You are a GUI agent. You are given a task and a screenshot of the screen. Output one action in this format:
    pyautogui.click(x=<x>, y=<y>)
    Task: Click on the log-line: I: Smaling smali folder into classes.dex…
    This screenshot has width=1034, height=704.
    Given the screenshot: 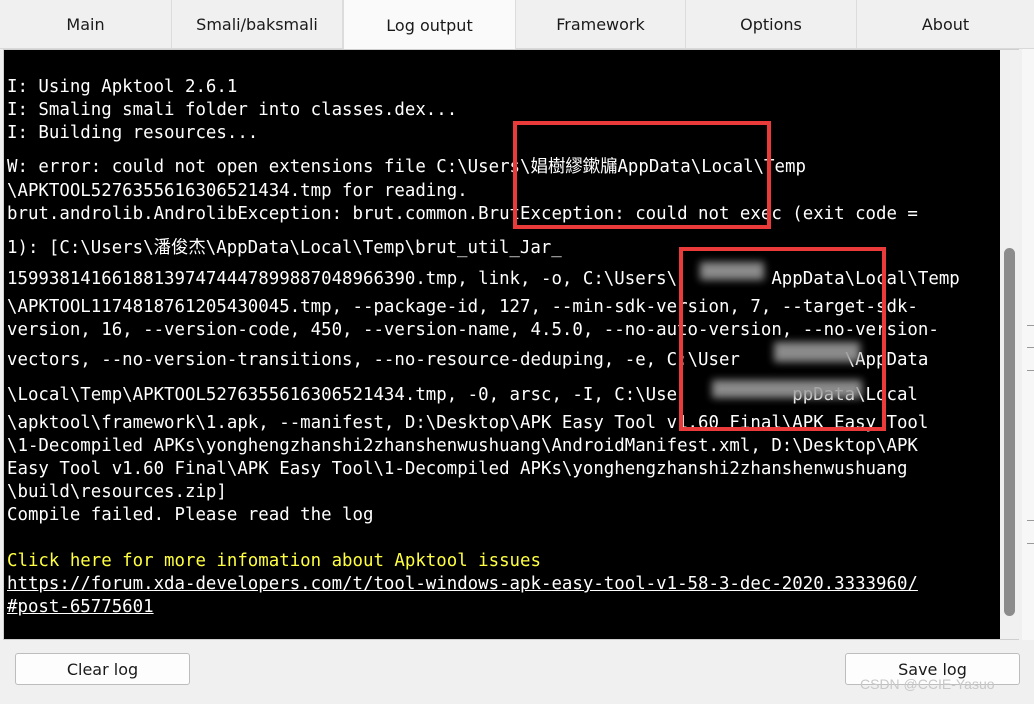 What is the action you would take?
    pyautogui.click(x=232, y=110)
    